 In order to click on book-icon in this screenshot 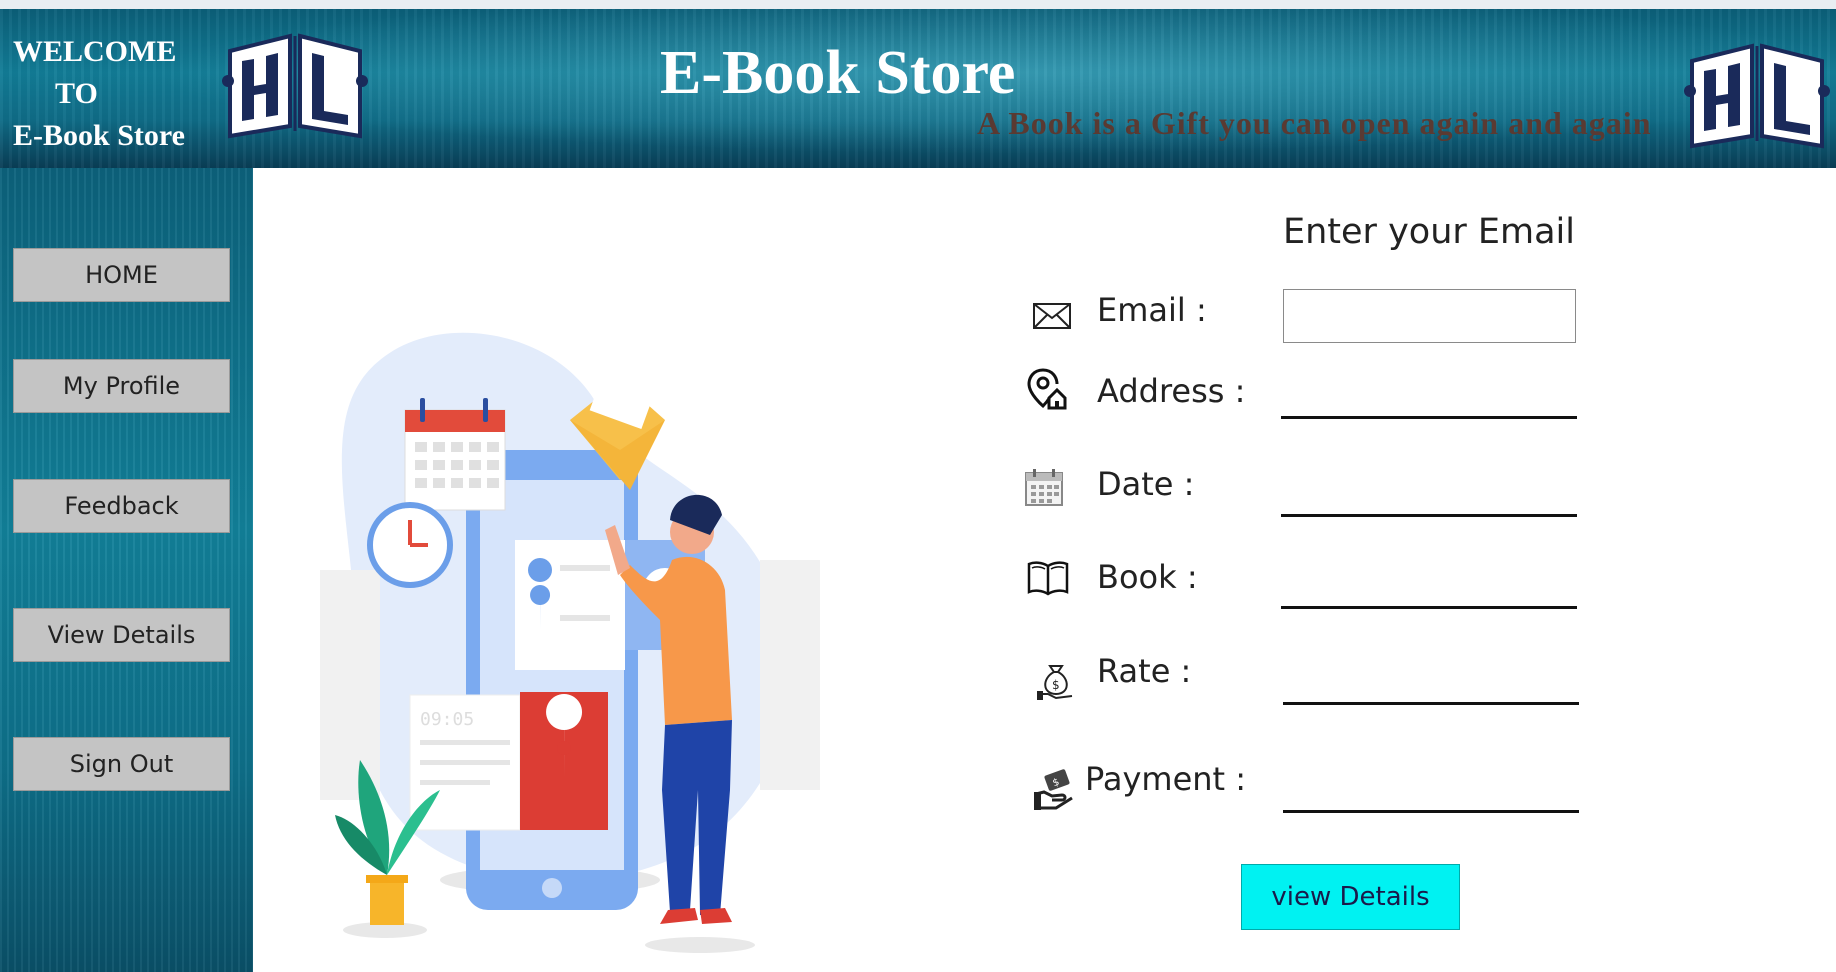, I will do `click(1048, 578)`.